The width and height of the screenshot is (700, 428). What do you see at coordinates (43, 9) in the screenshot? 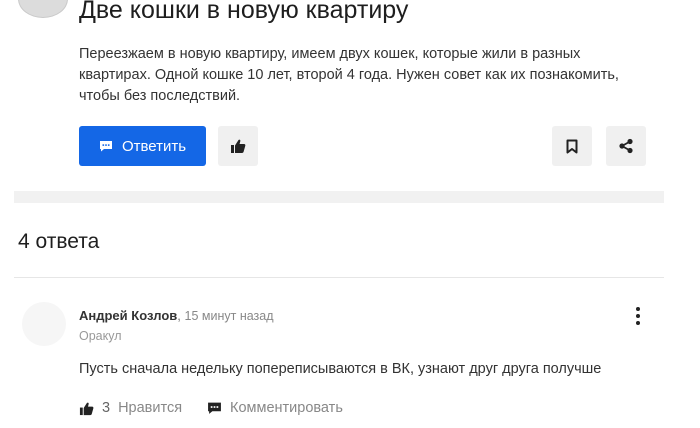
I see `asker-avatar` at bounding box center [43, 9].